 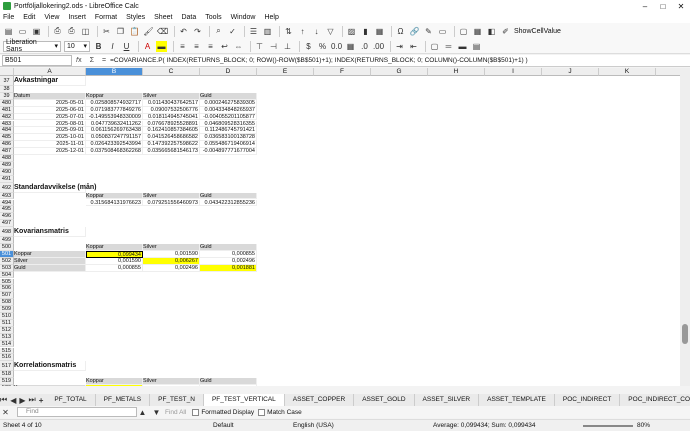 What do you see at coordinates (50, 124) in the screenshot?
I see `date-cell: 2025-08-01` at bounding box center [50, 124].